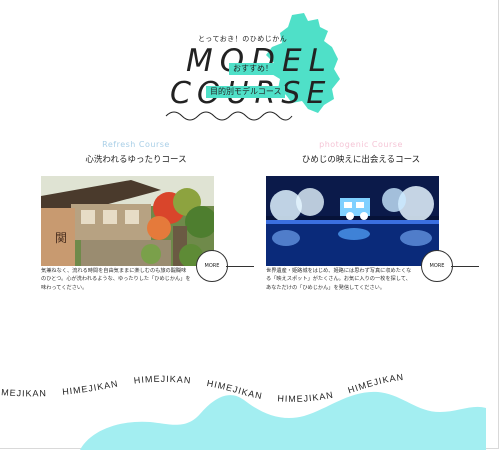 Image resolution: width=500 pixels, height=450 pixels. I want to click on course-photo-photogenic, so click(352, 221).